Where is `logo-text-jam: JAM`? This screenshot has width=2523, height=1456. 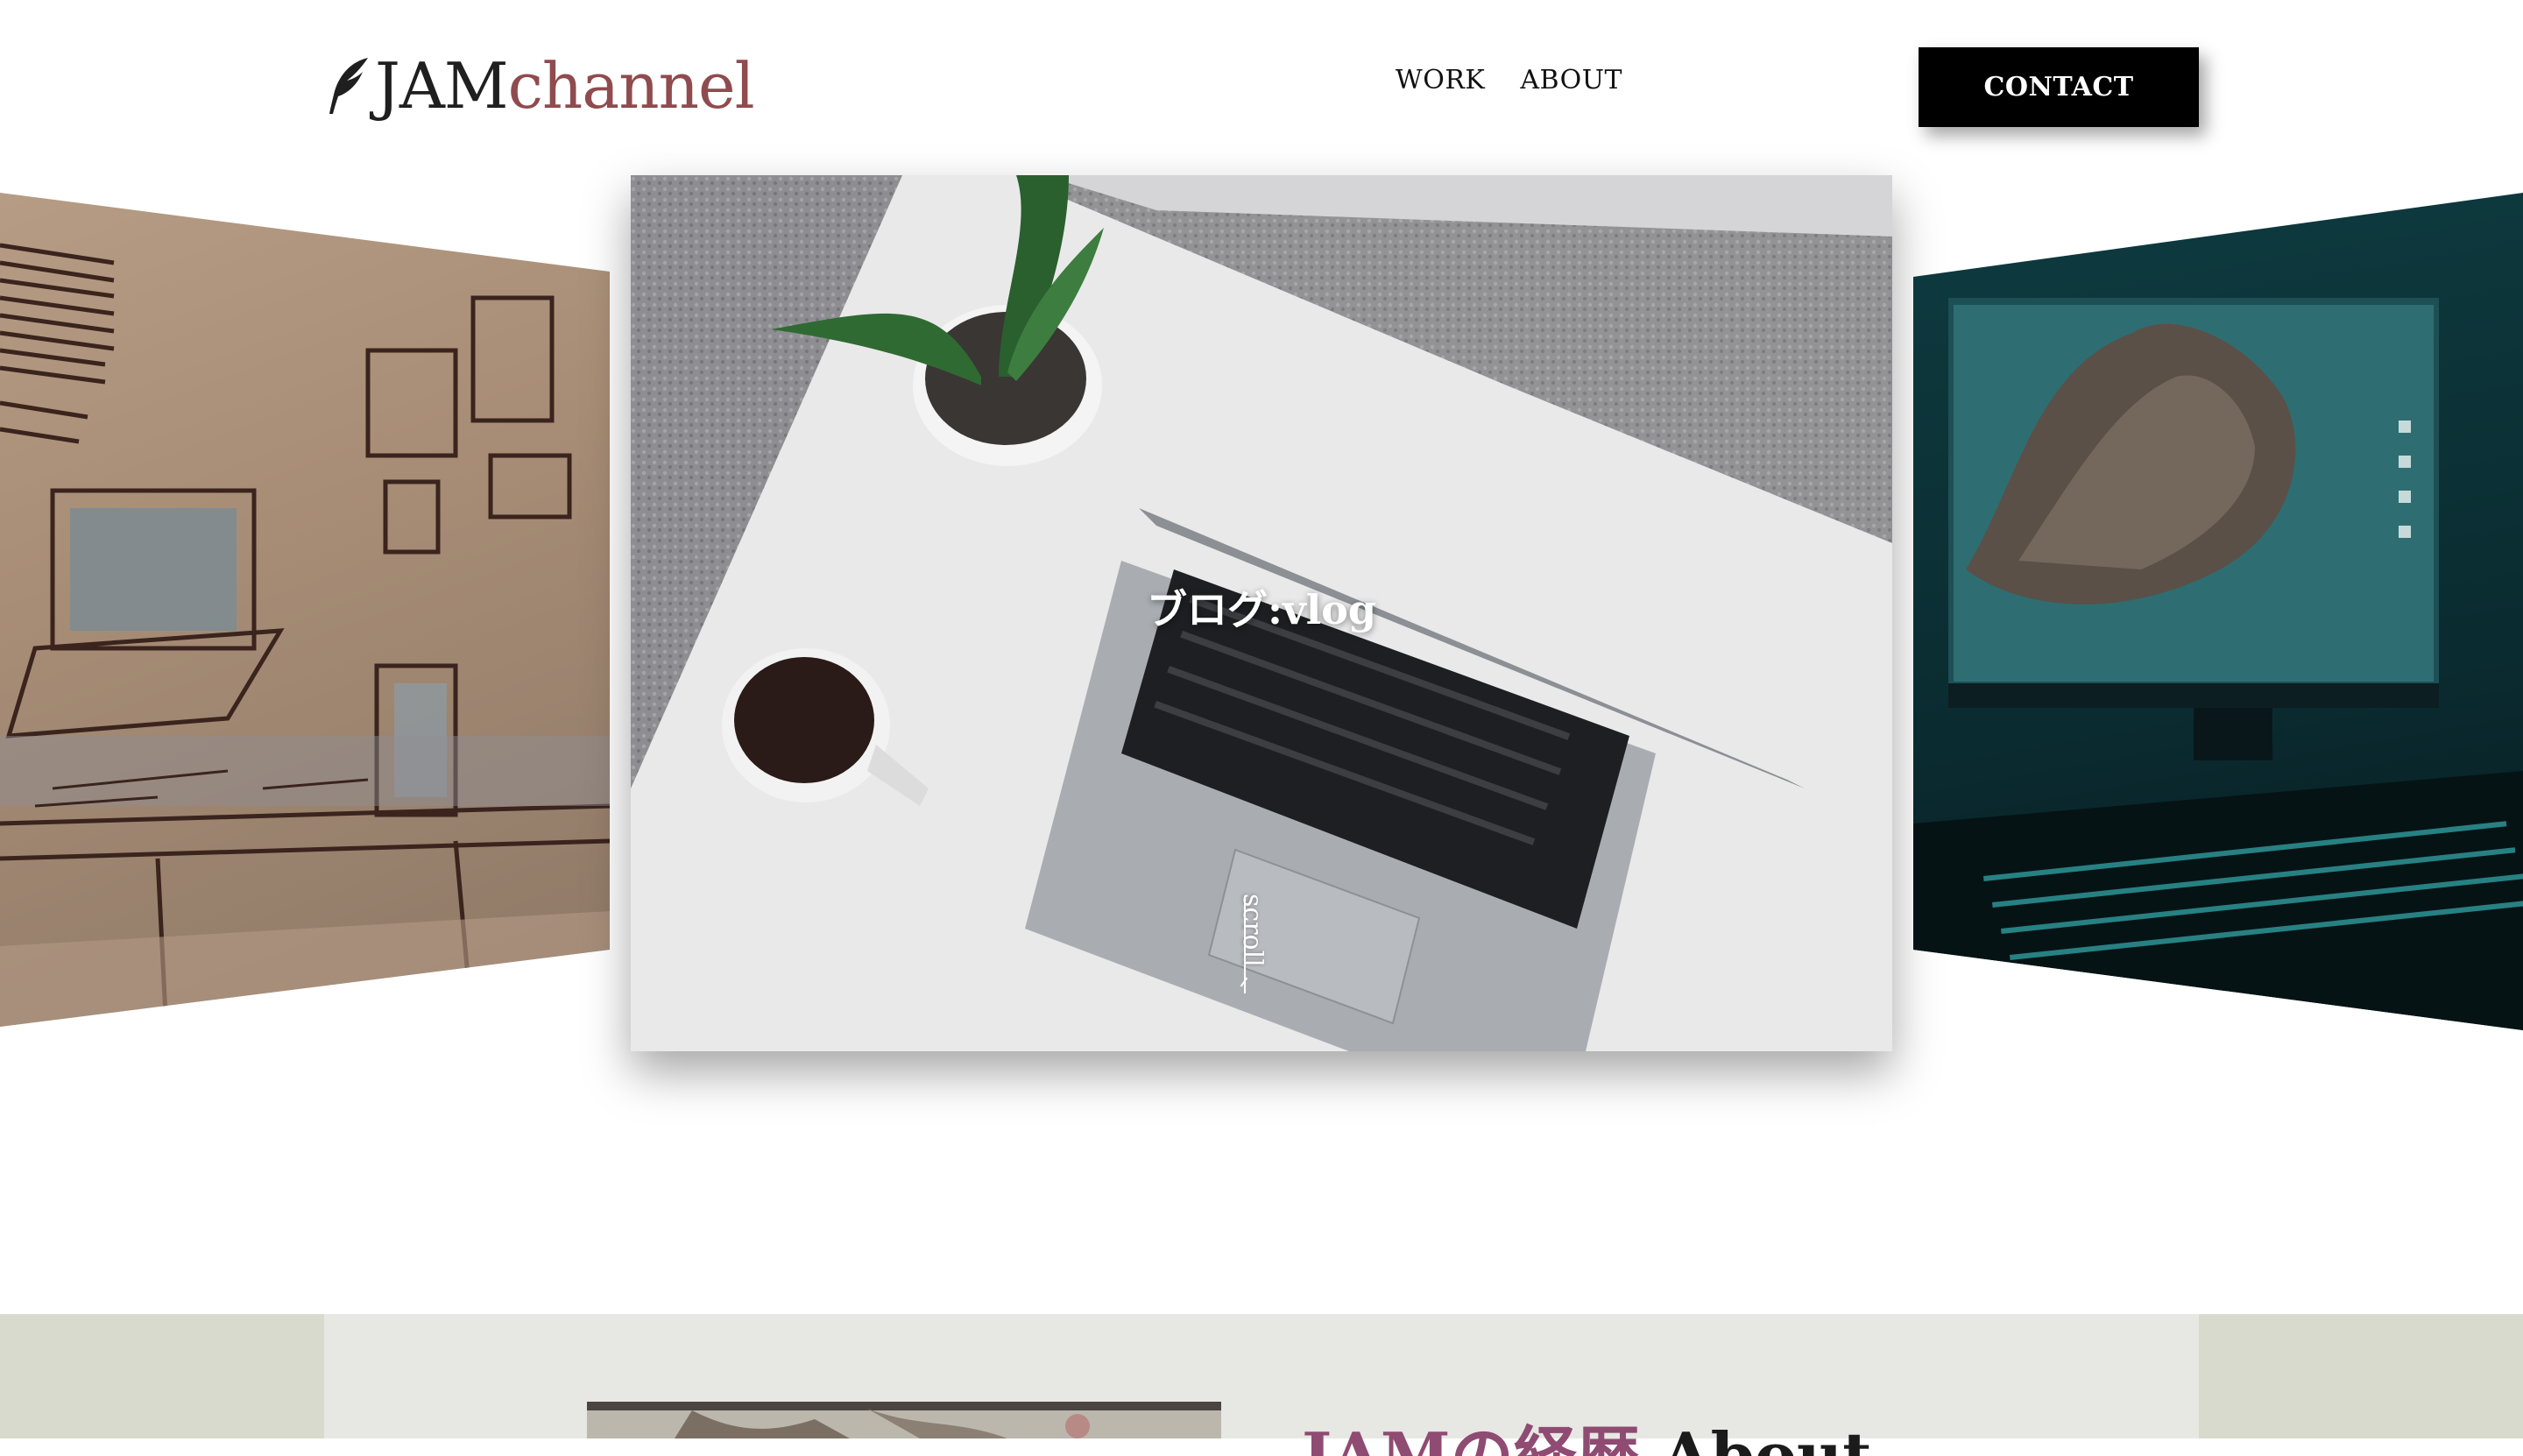 logo-text-jam: JAM is located at coordinates (442, 86).